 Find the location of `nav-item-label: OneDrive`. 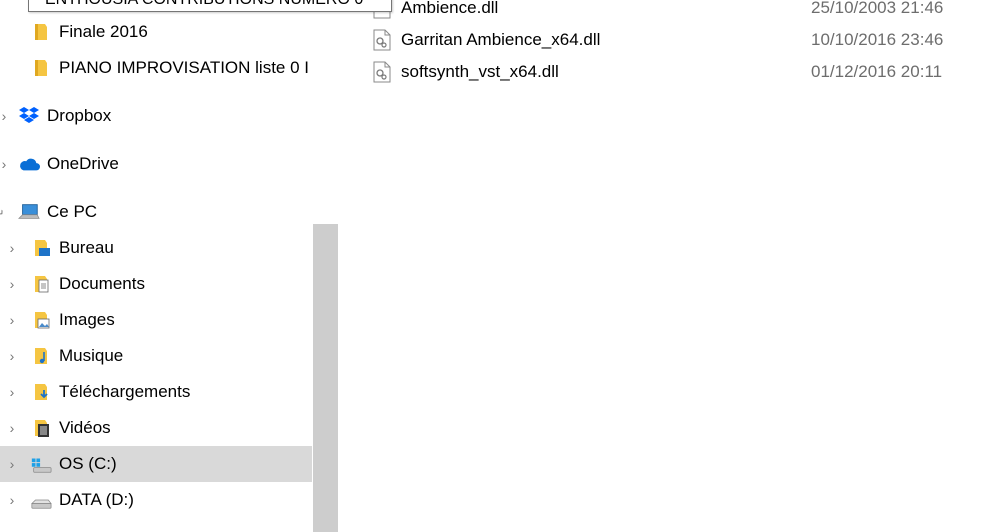

nav-item-label: OneDrive is located at coordinates (83, 163).